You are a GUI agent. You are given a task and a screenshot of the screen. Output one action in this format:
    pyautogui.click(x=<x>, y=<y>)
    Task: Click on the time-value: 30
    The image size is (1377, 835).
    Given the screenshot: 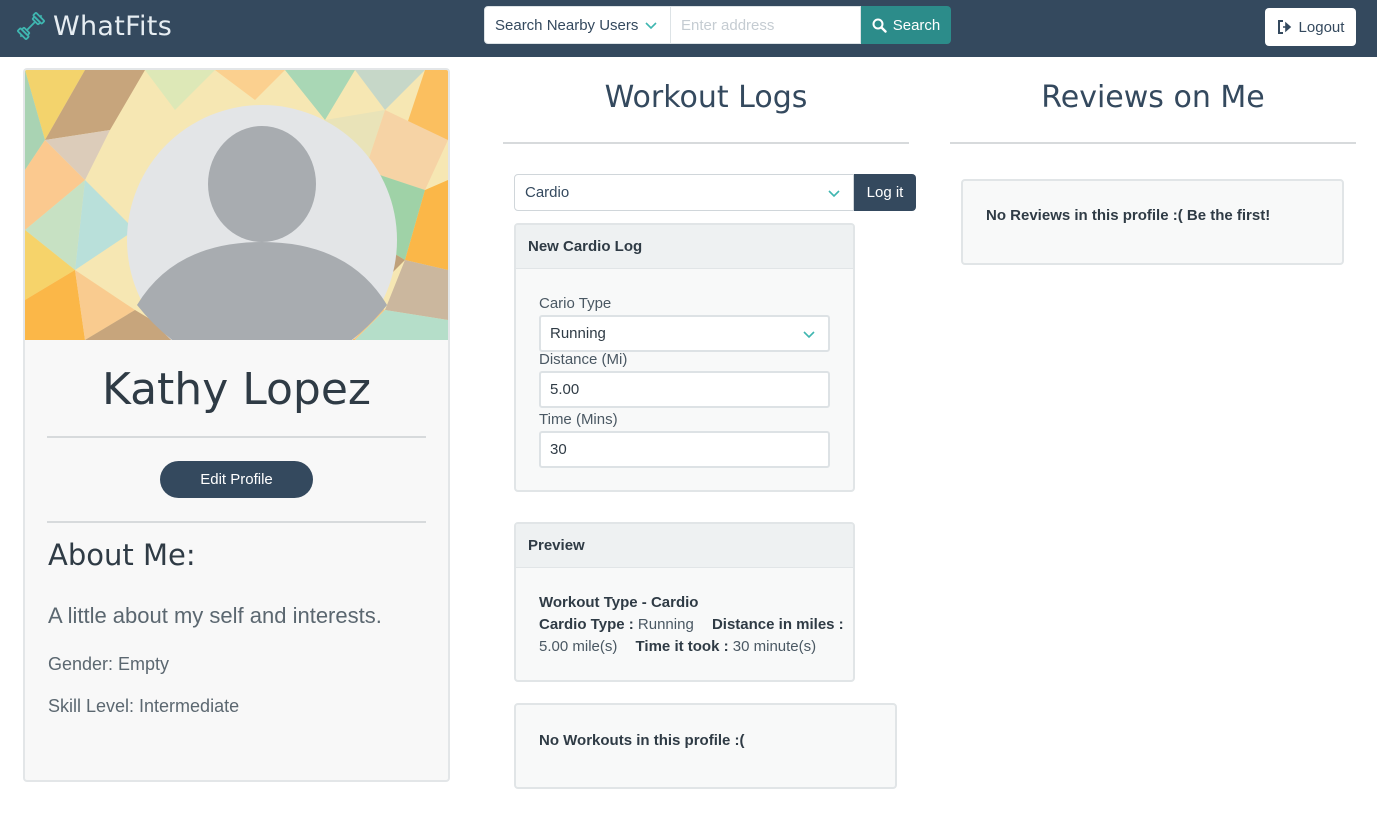 What is the action you would take?
    pyautogui.click(x=558, y=449)
    